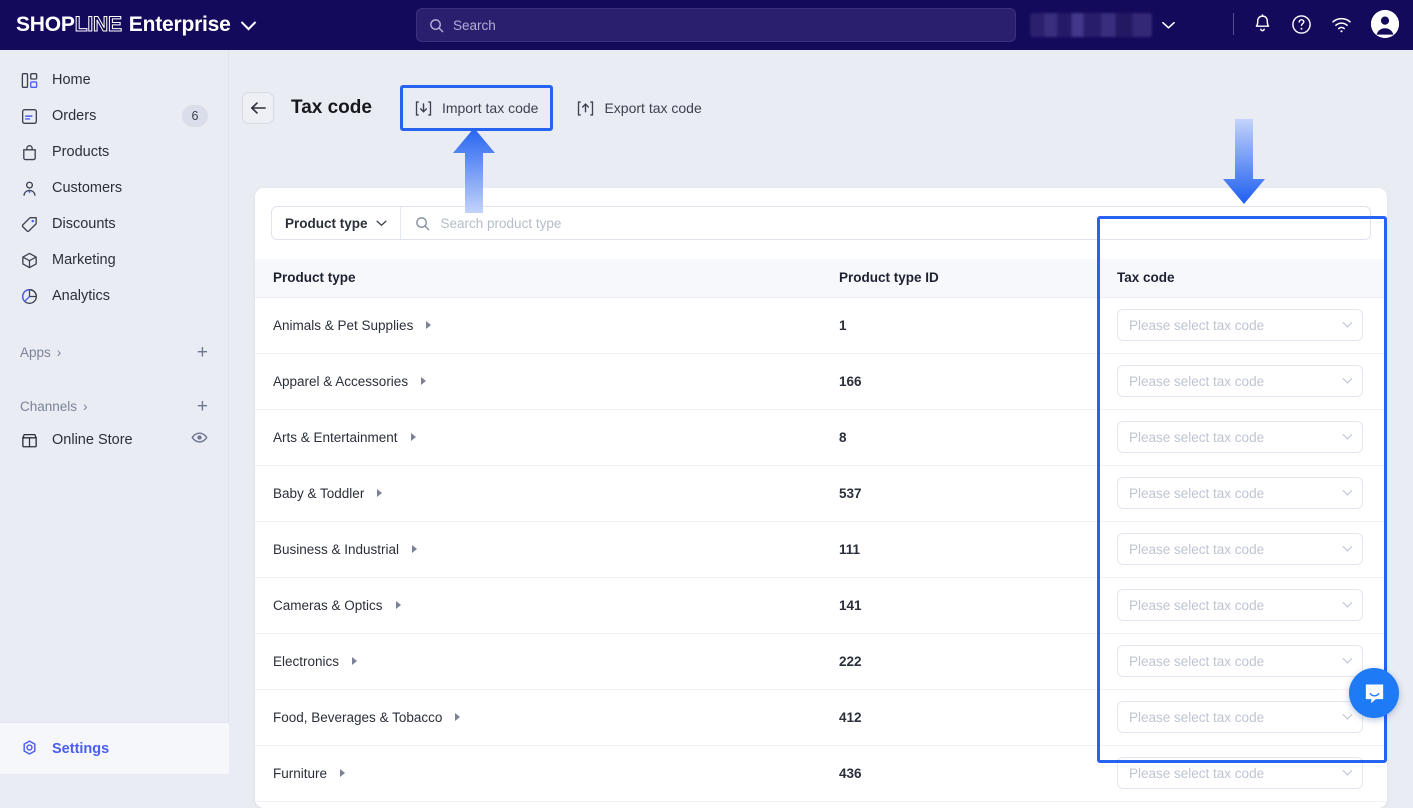 This screenshot has height=808, width=1413. What do you see at coordinates (319, 493) in the screenshot?
I see `product-type-label: Baby & Toddler` at bounding box center [319, 493].